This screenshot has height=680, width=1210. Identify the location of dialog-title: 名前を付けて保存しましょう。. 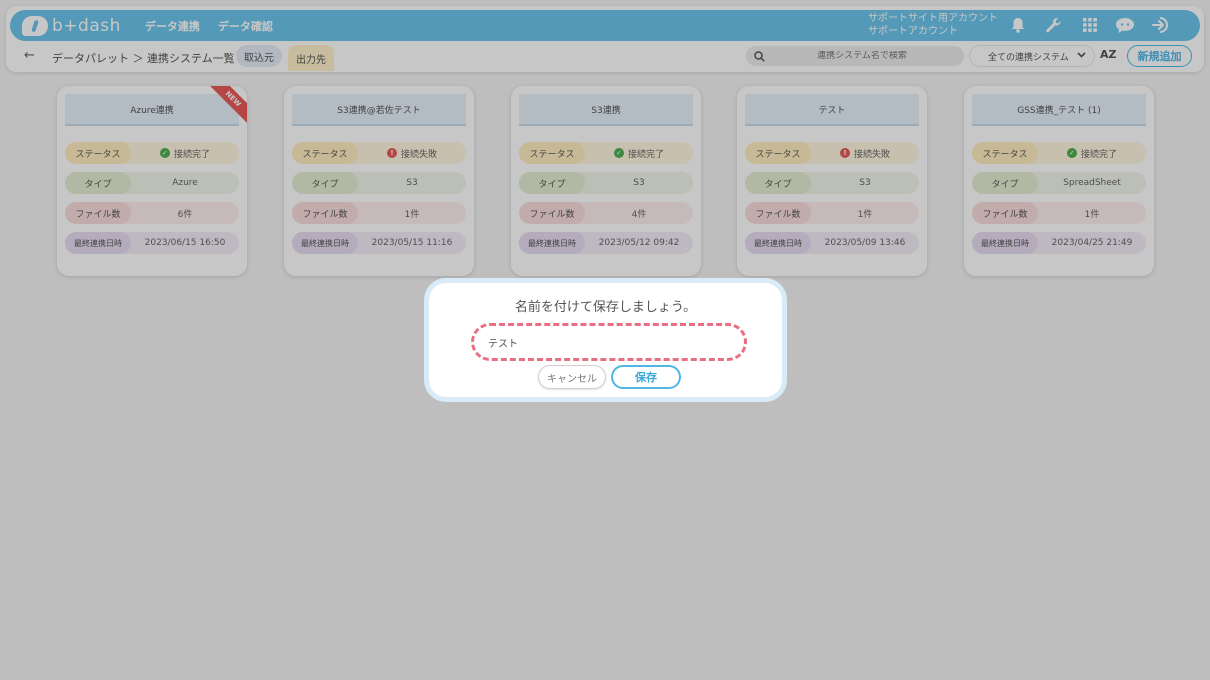
(605, 307).